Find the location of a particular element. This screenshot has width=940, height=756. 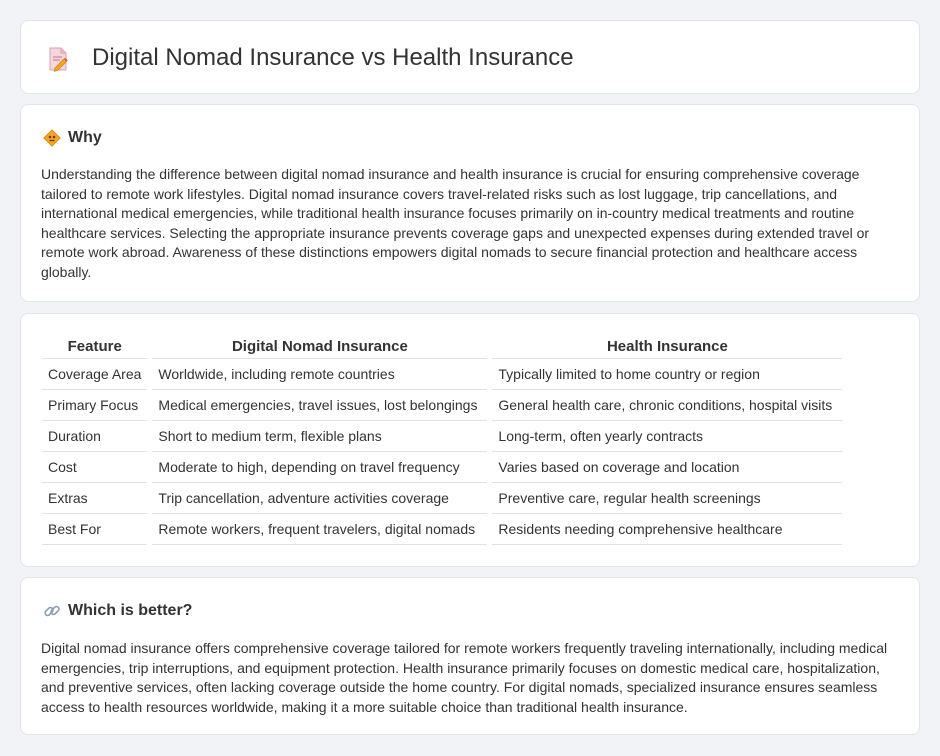

feature-cell: Cost is located at coordinates (95, 467).